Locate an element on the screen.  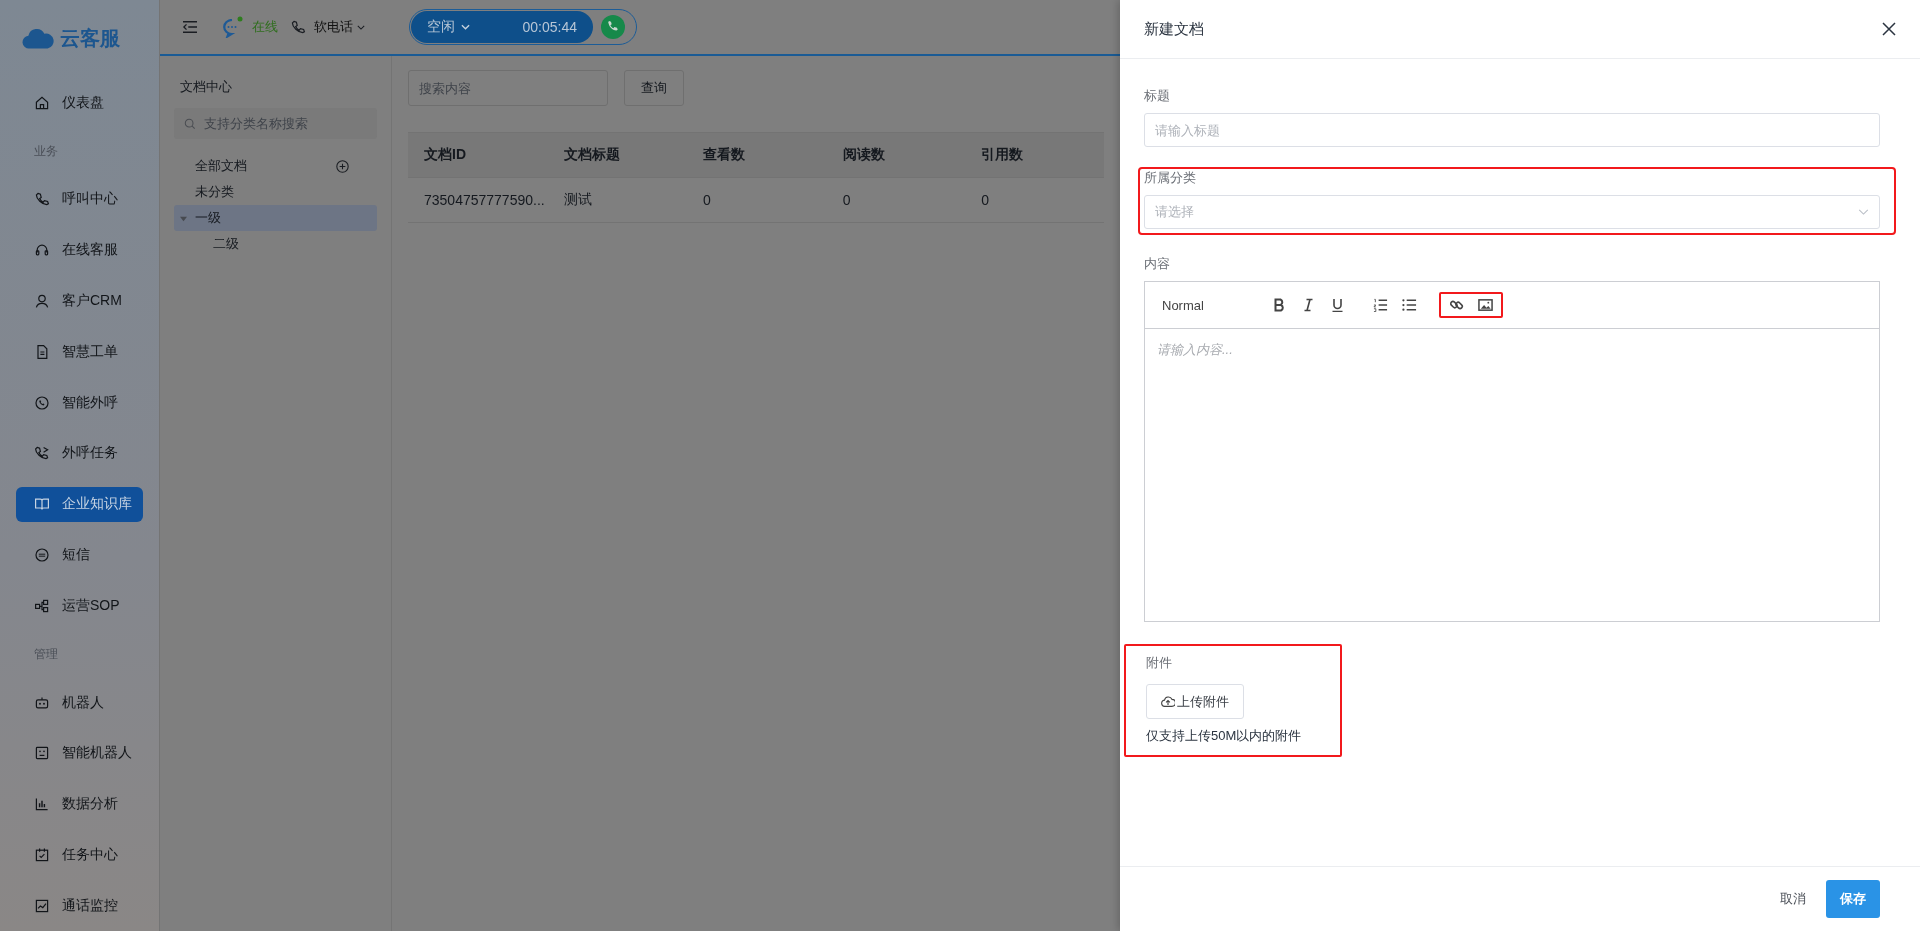
calendar-check-icon is located at coordinates (42, 854).